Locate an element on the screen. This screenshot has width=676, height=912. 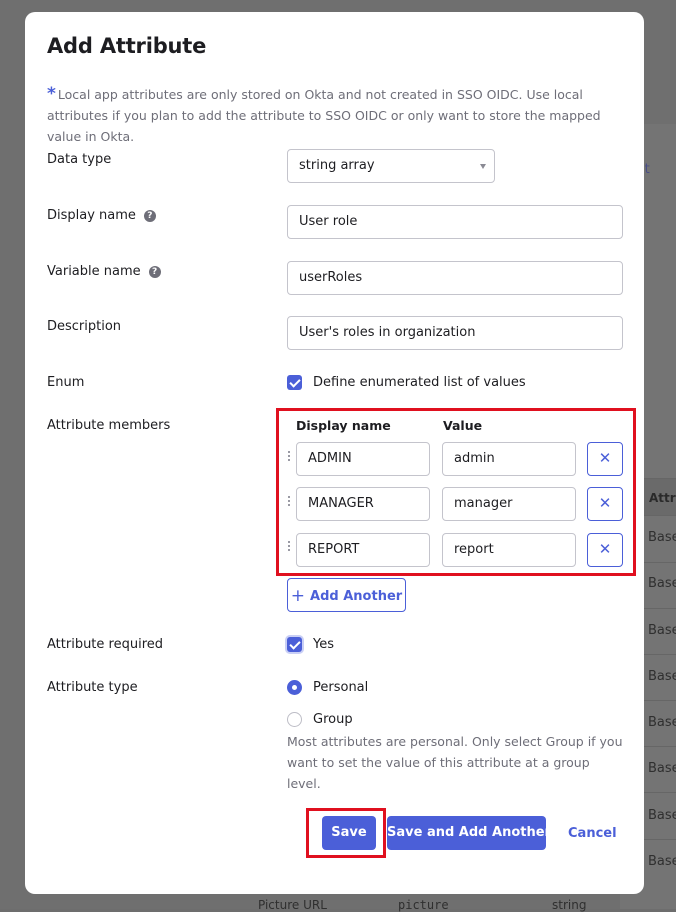
attribute-type-label-text: Attribute type is located at coordinates (92, 687).